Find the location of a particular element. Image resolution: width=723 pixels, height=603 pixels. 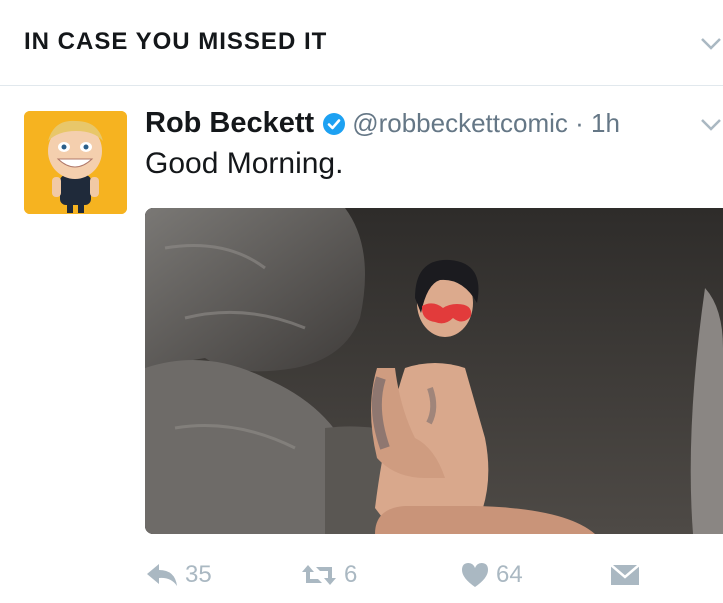

retweet-button: 6 is located at coordinates (328, 575).